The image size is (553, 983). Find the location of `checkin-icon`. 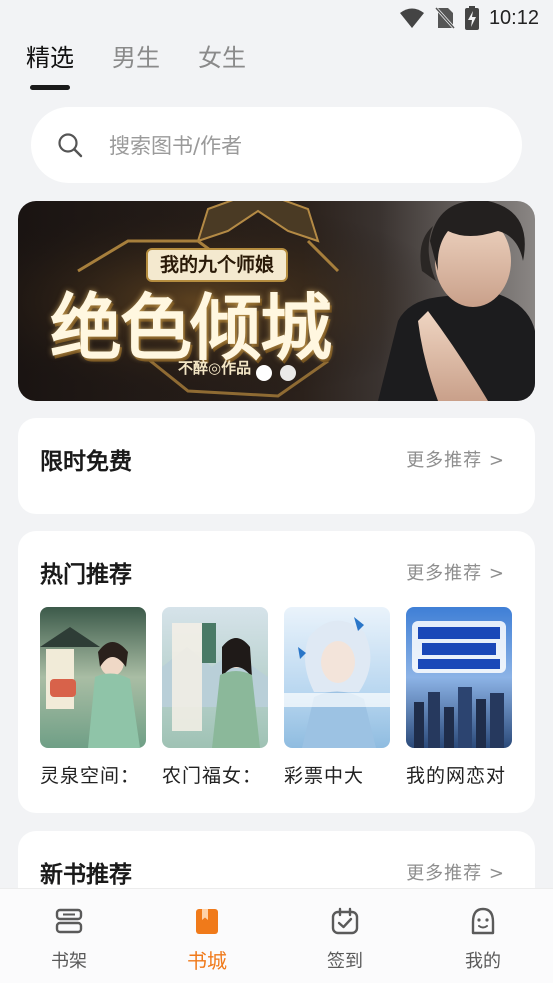

checkin-icon is located at coordinates (345, 921).